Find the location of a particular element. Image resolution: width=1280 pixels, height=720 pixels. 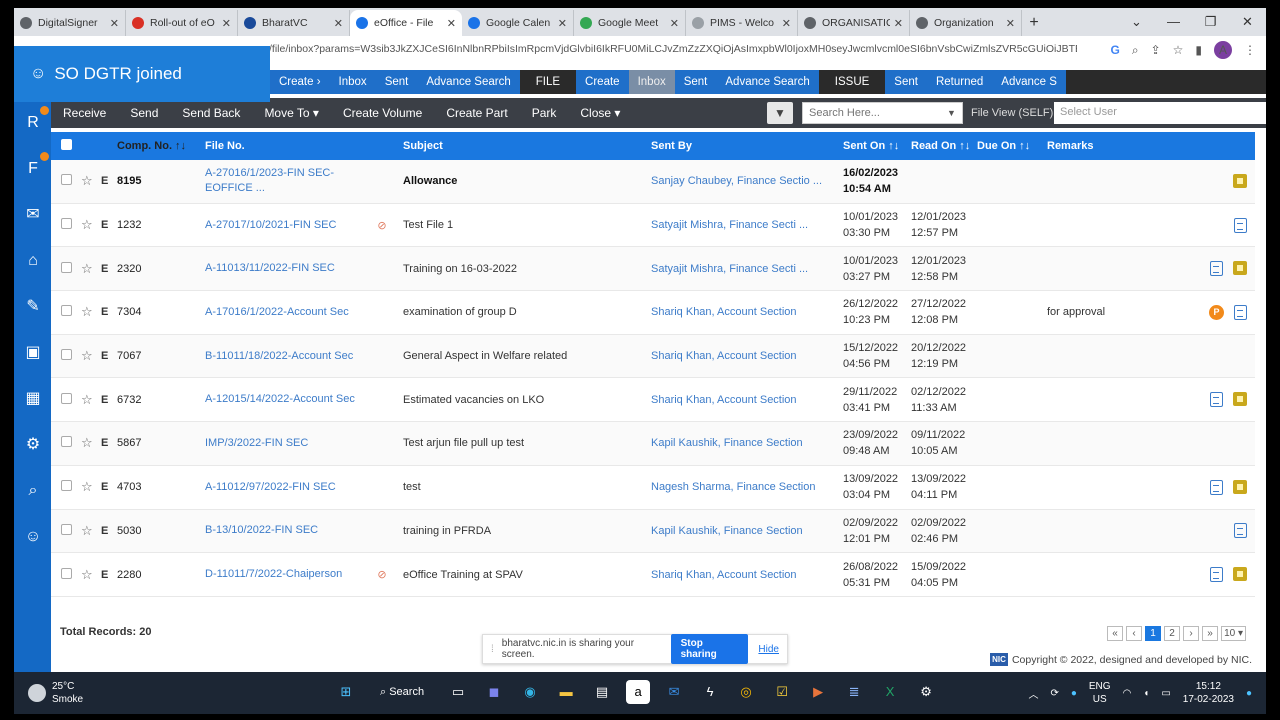

nav-item: Inbox is located at coordinates (352, 82).